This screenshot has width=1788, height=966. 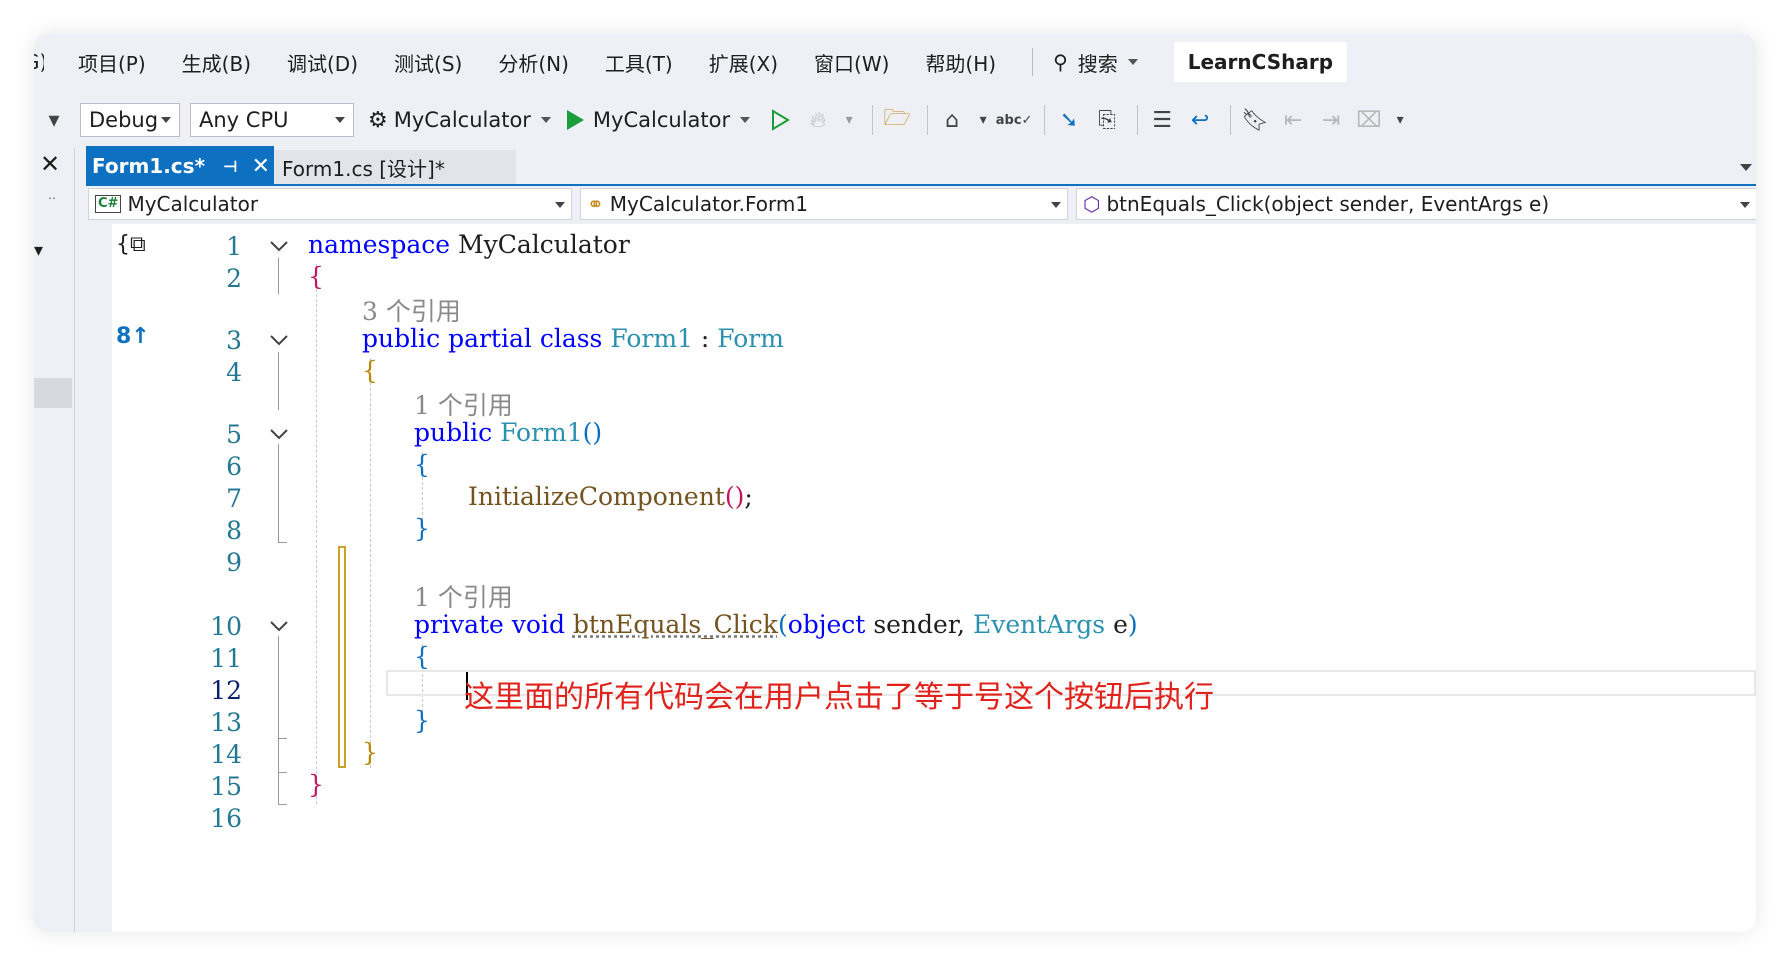 I want to click on class-dropdown: ⚭ MyCalculator.Form1, so click(x=824, y=204).